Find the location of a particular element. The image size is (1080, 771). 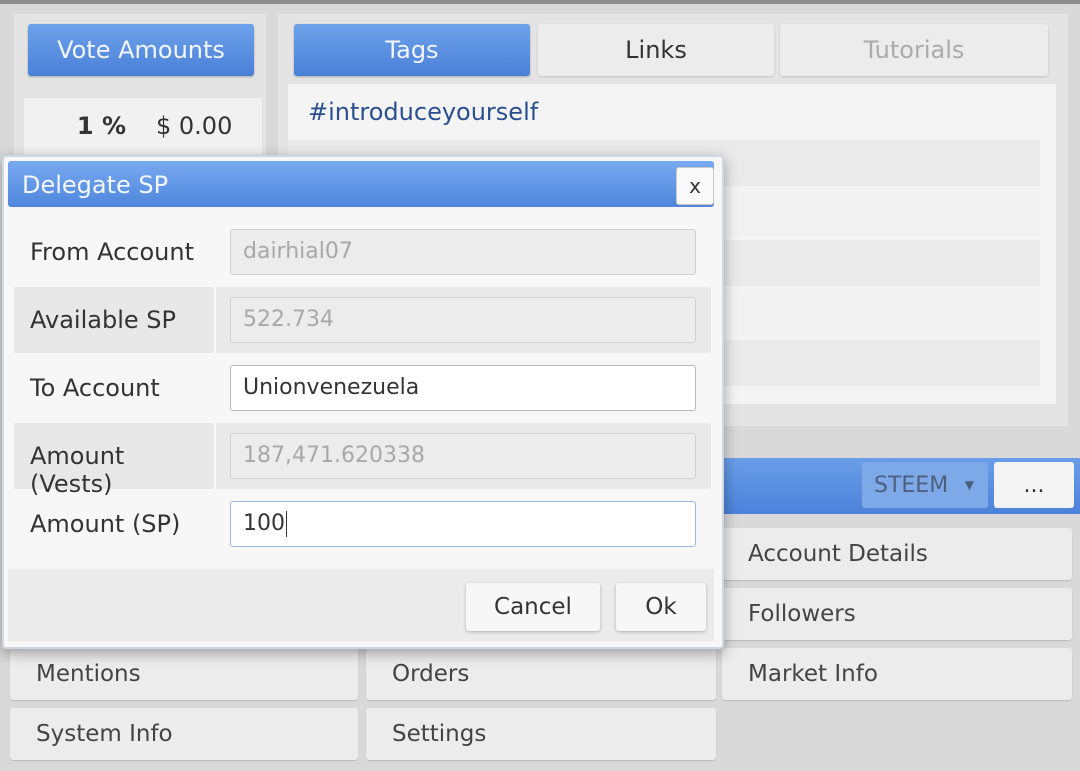

cancel-button-label: Cancel is located at coordinates (533, 607).